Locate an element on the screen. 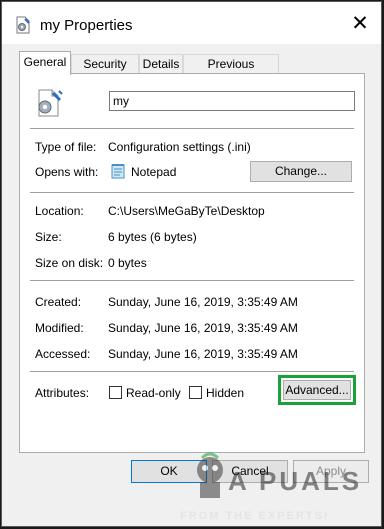 The width and height of the screenshot is (384, 529). created-label: Created: is located at coordinates (58, 302).